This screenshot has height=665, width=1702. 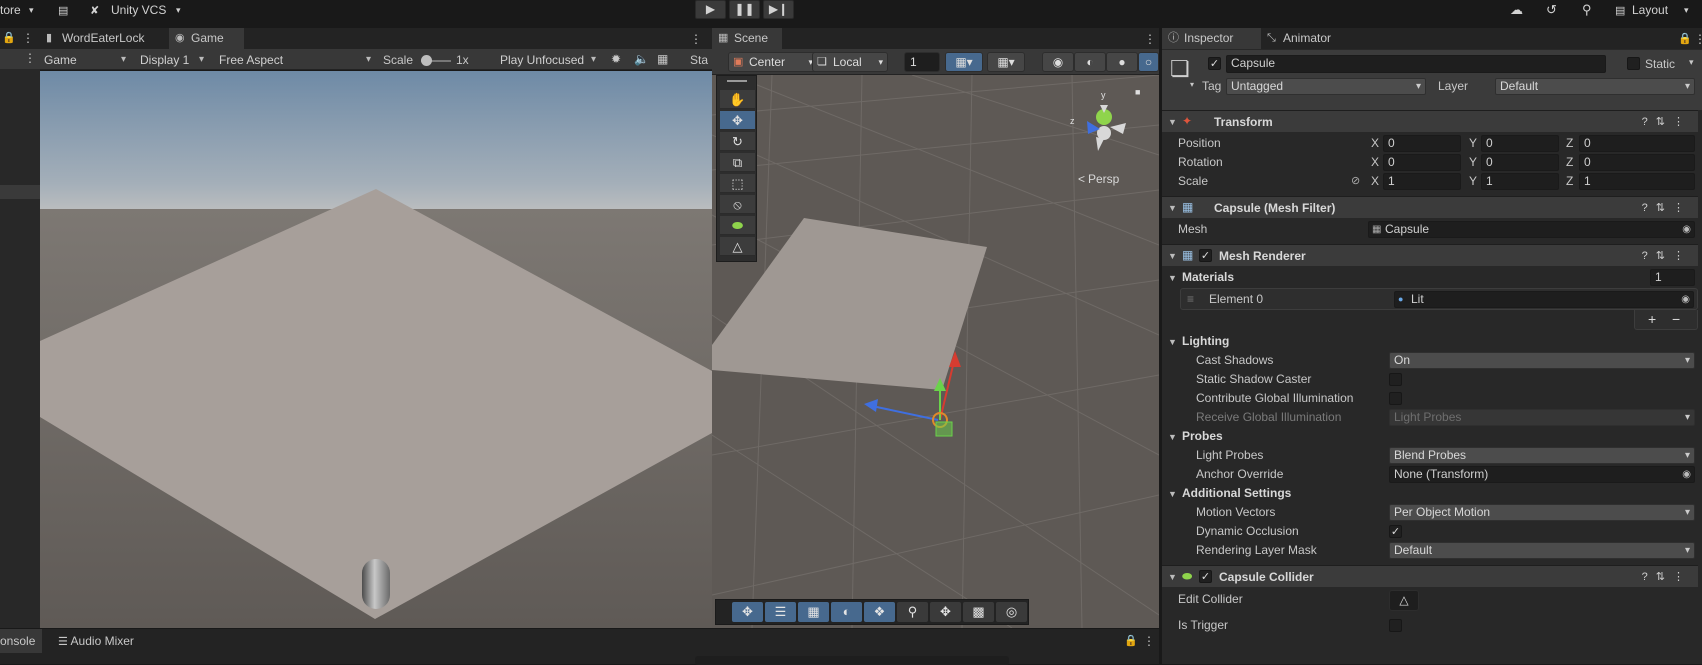 I want to click on scale-z-field: 1, so click(x=1637, y=181).